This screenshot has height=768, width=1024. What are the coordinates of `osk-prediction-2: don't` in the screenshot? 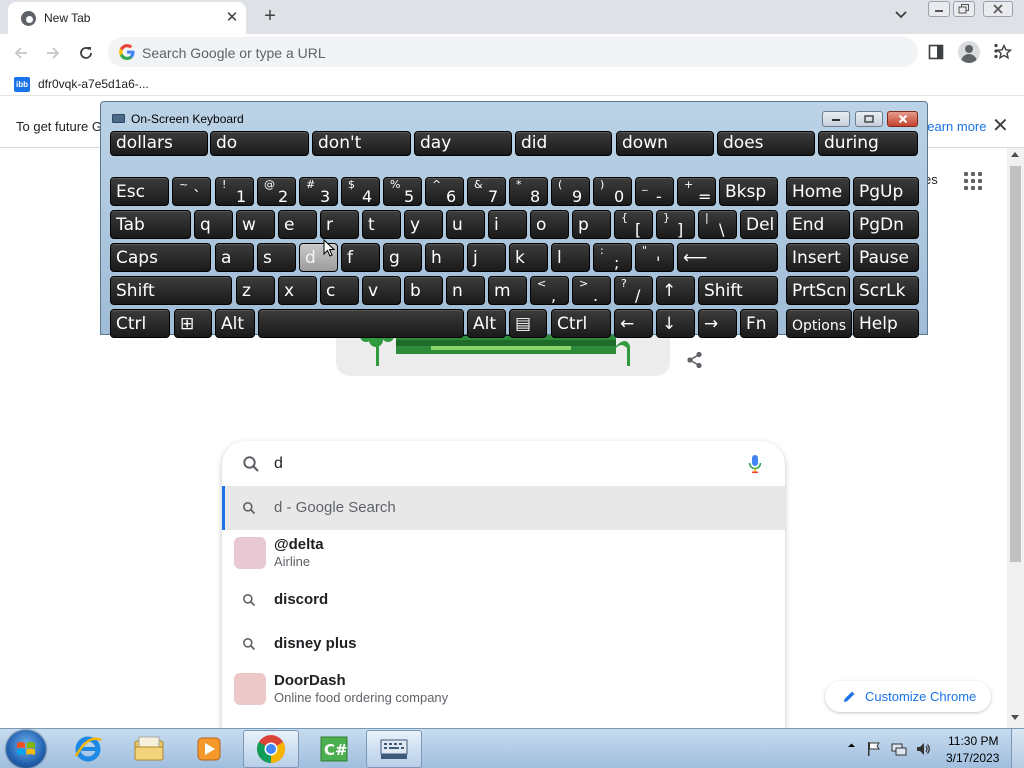 It's located at (361, 143).